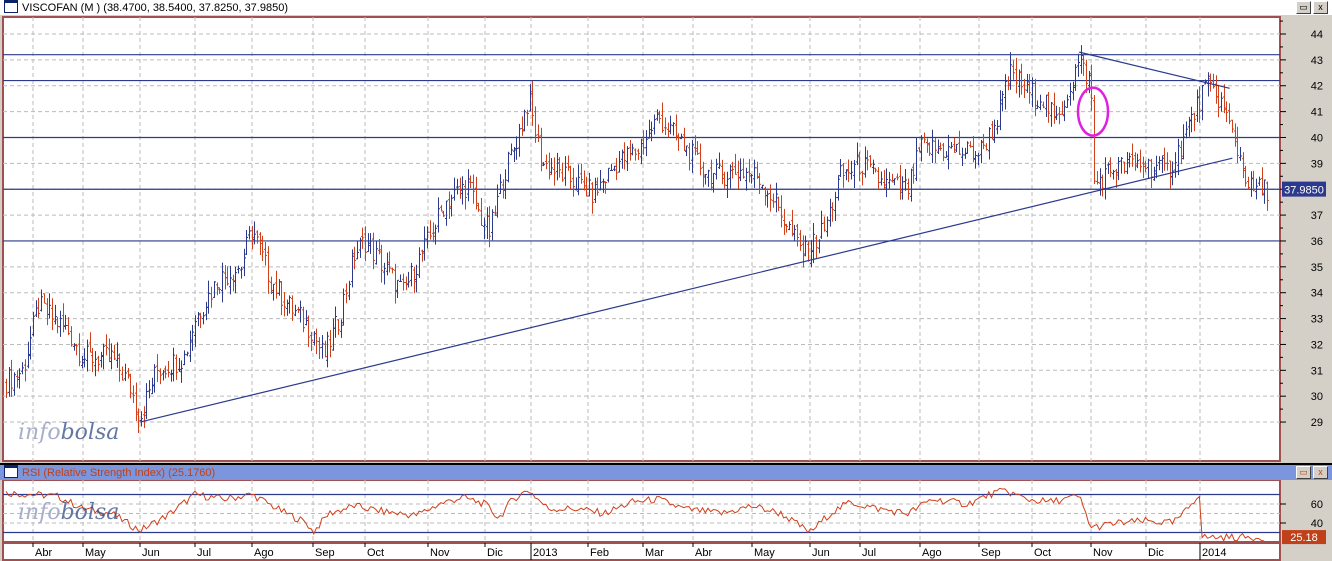  Describe the element at coordinates (1317, 423) in the screenshot. I see `y-tick-label: 29` at that location.